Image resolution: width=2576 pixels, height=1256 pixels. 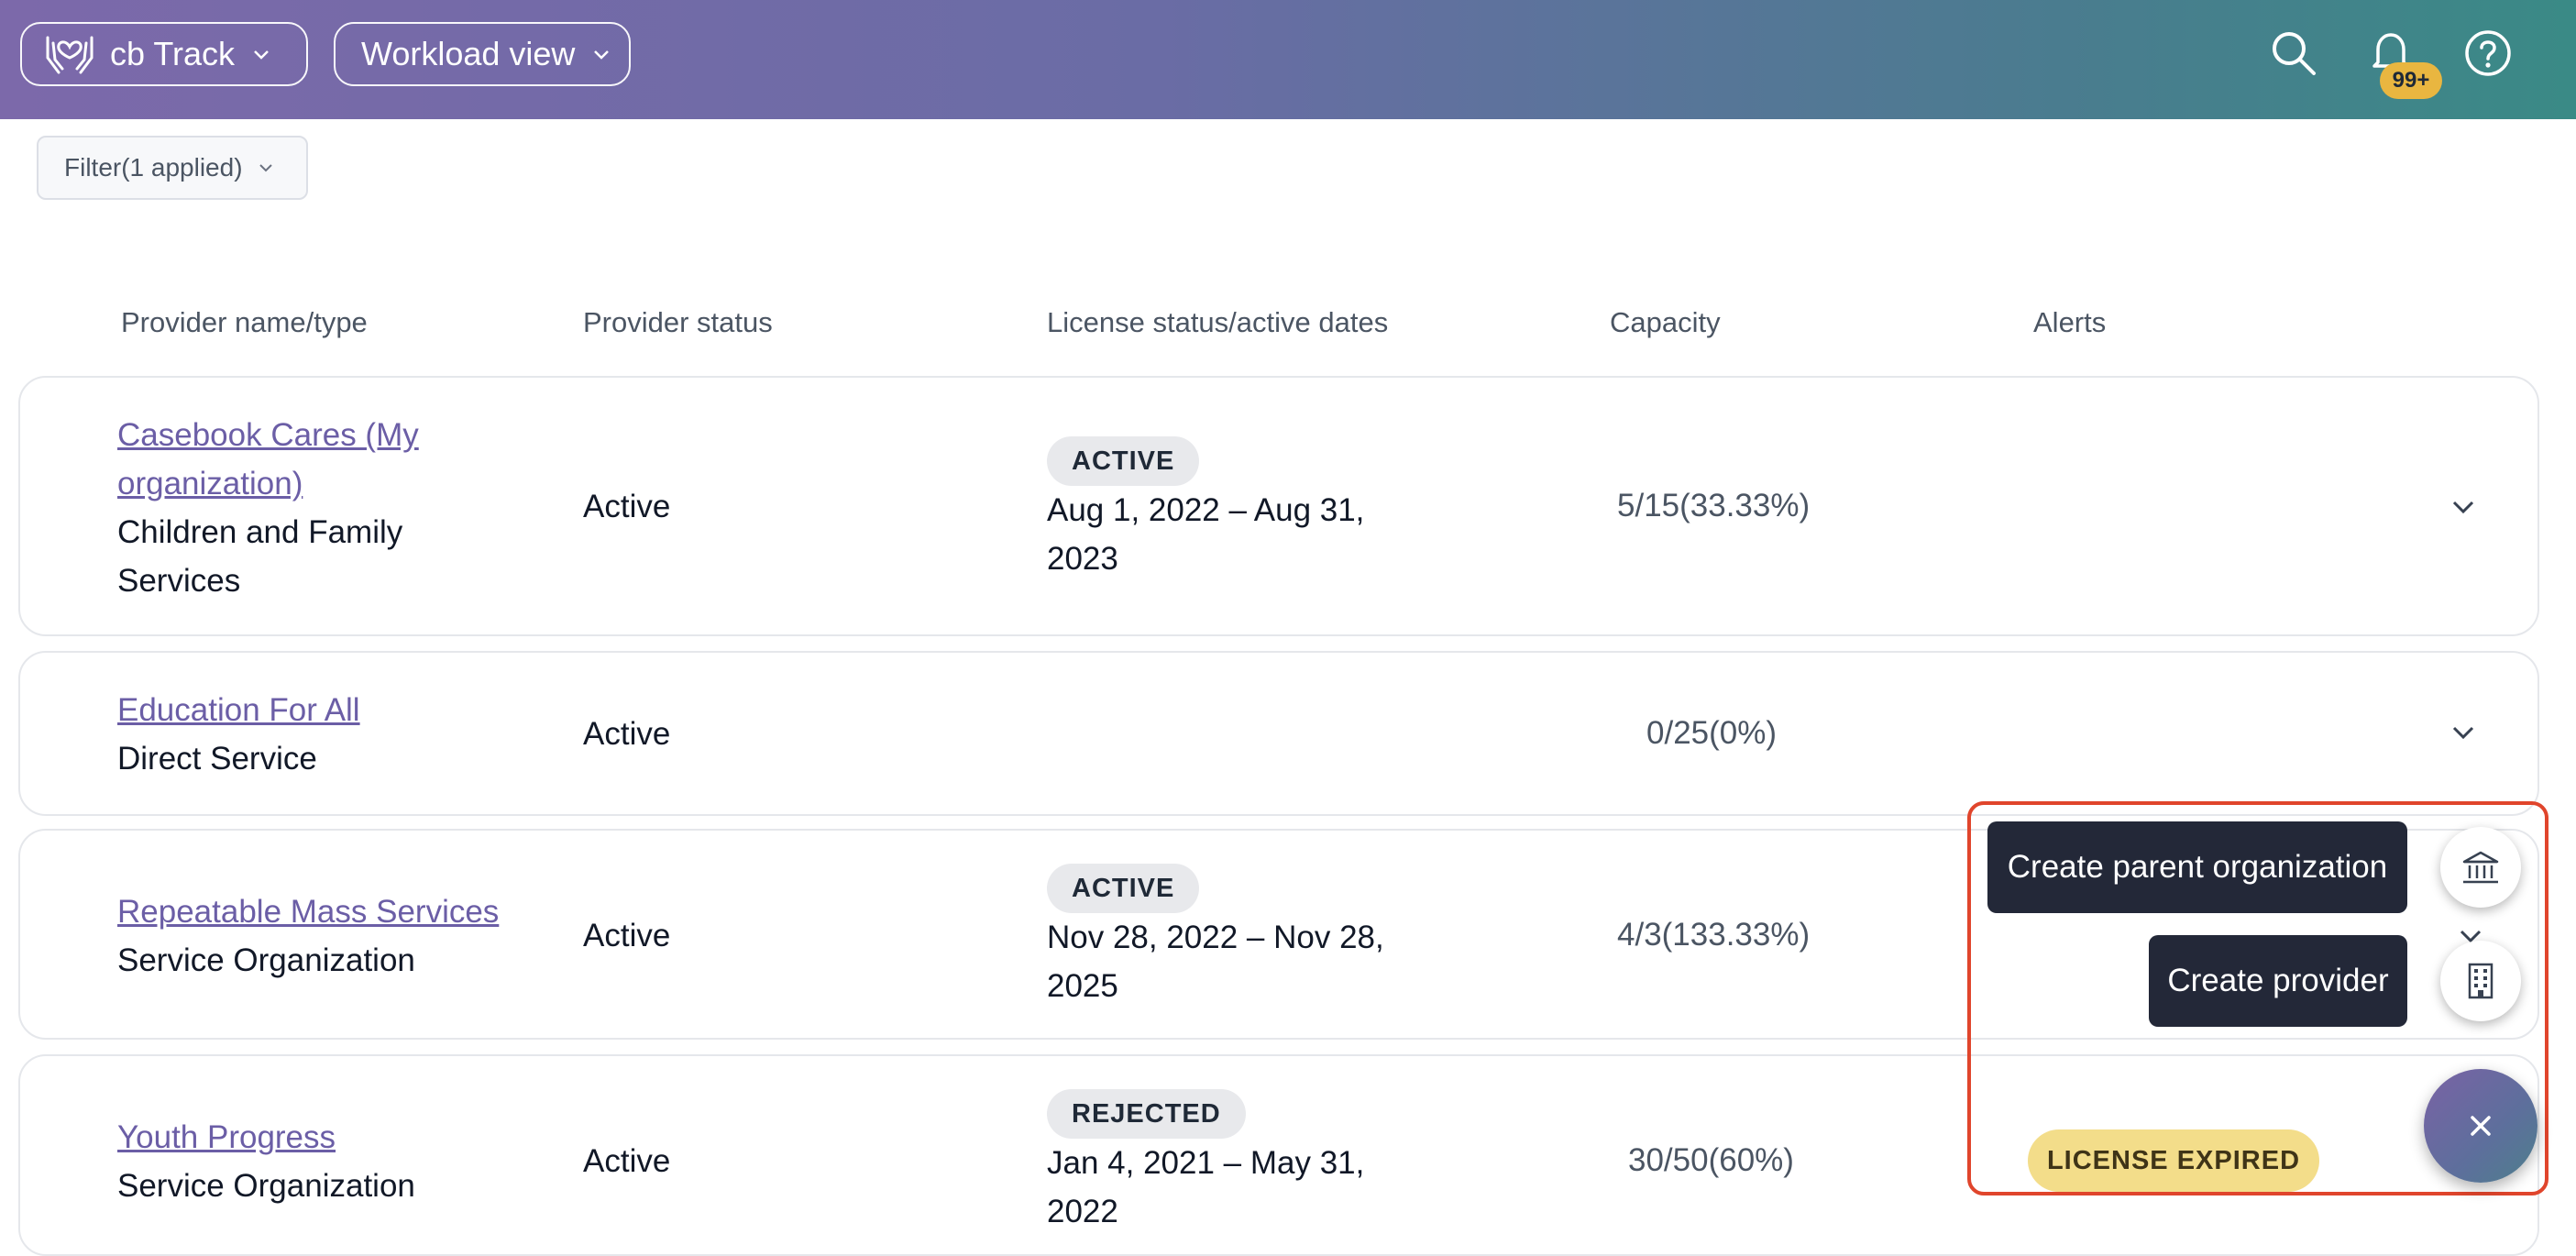 I want to click on hands-heart-icon, so click(x=70, y=55).